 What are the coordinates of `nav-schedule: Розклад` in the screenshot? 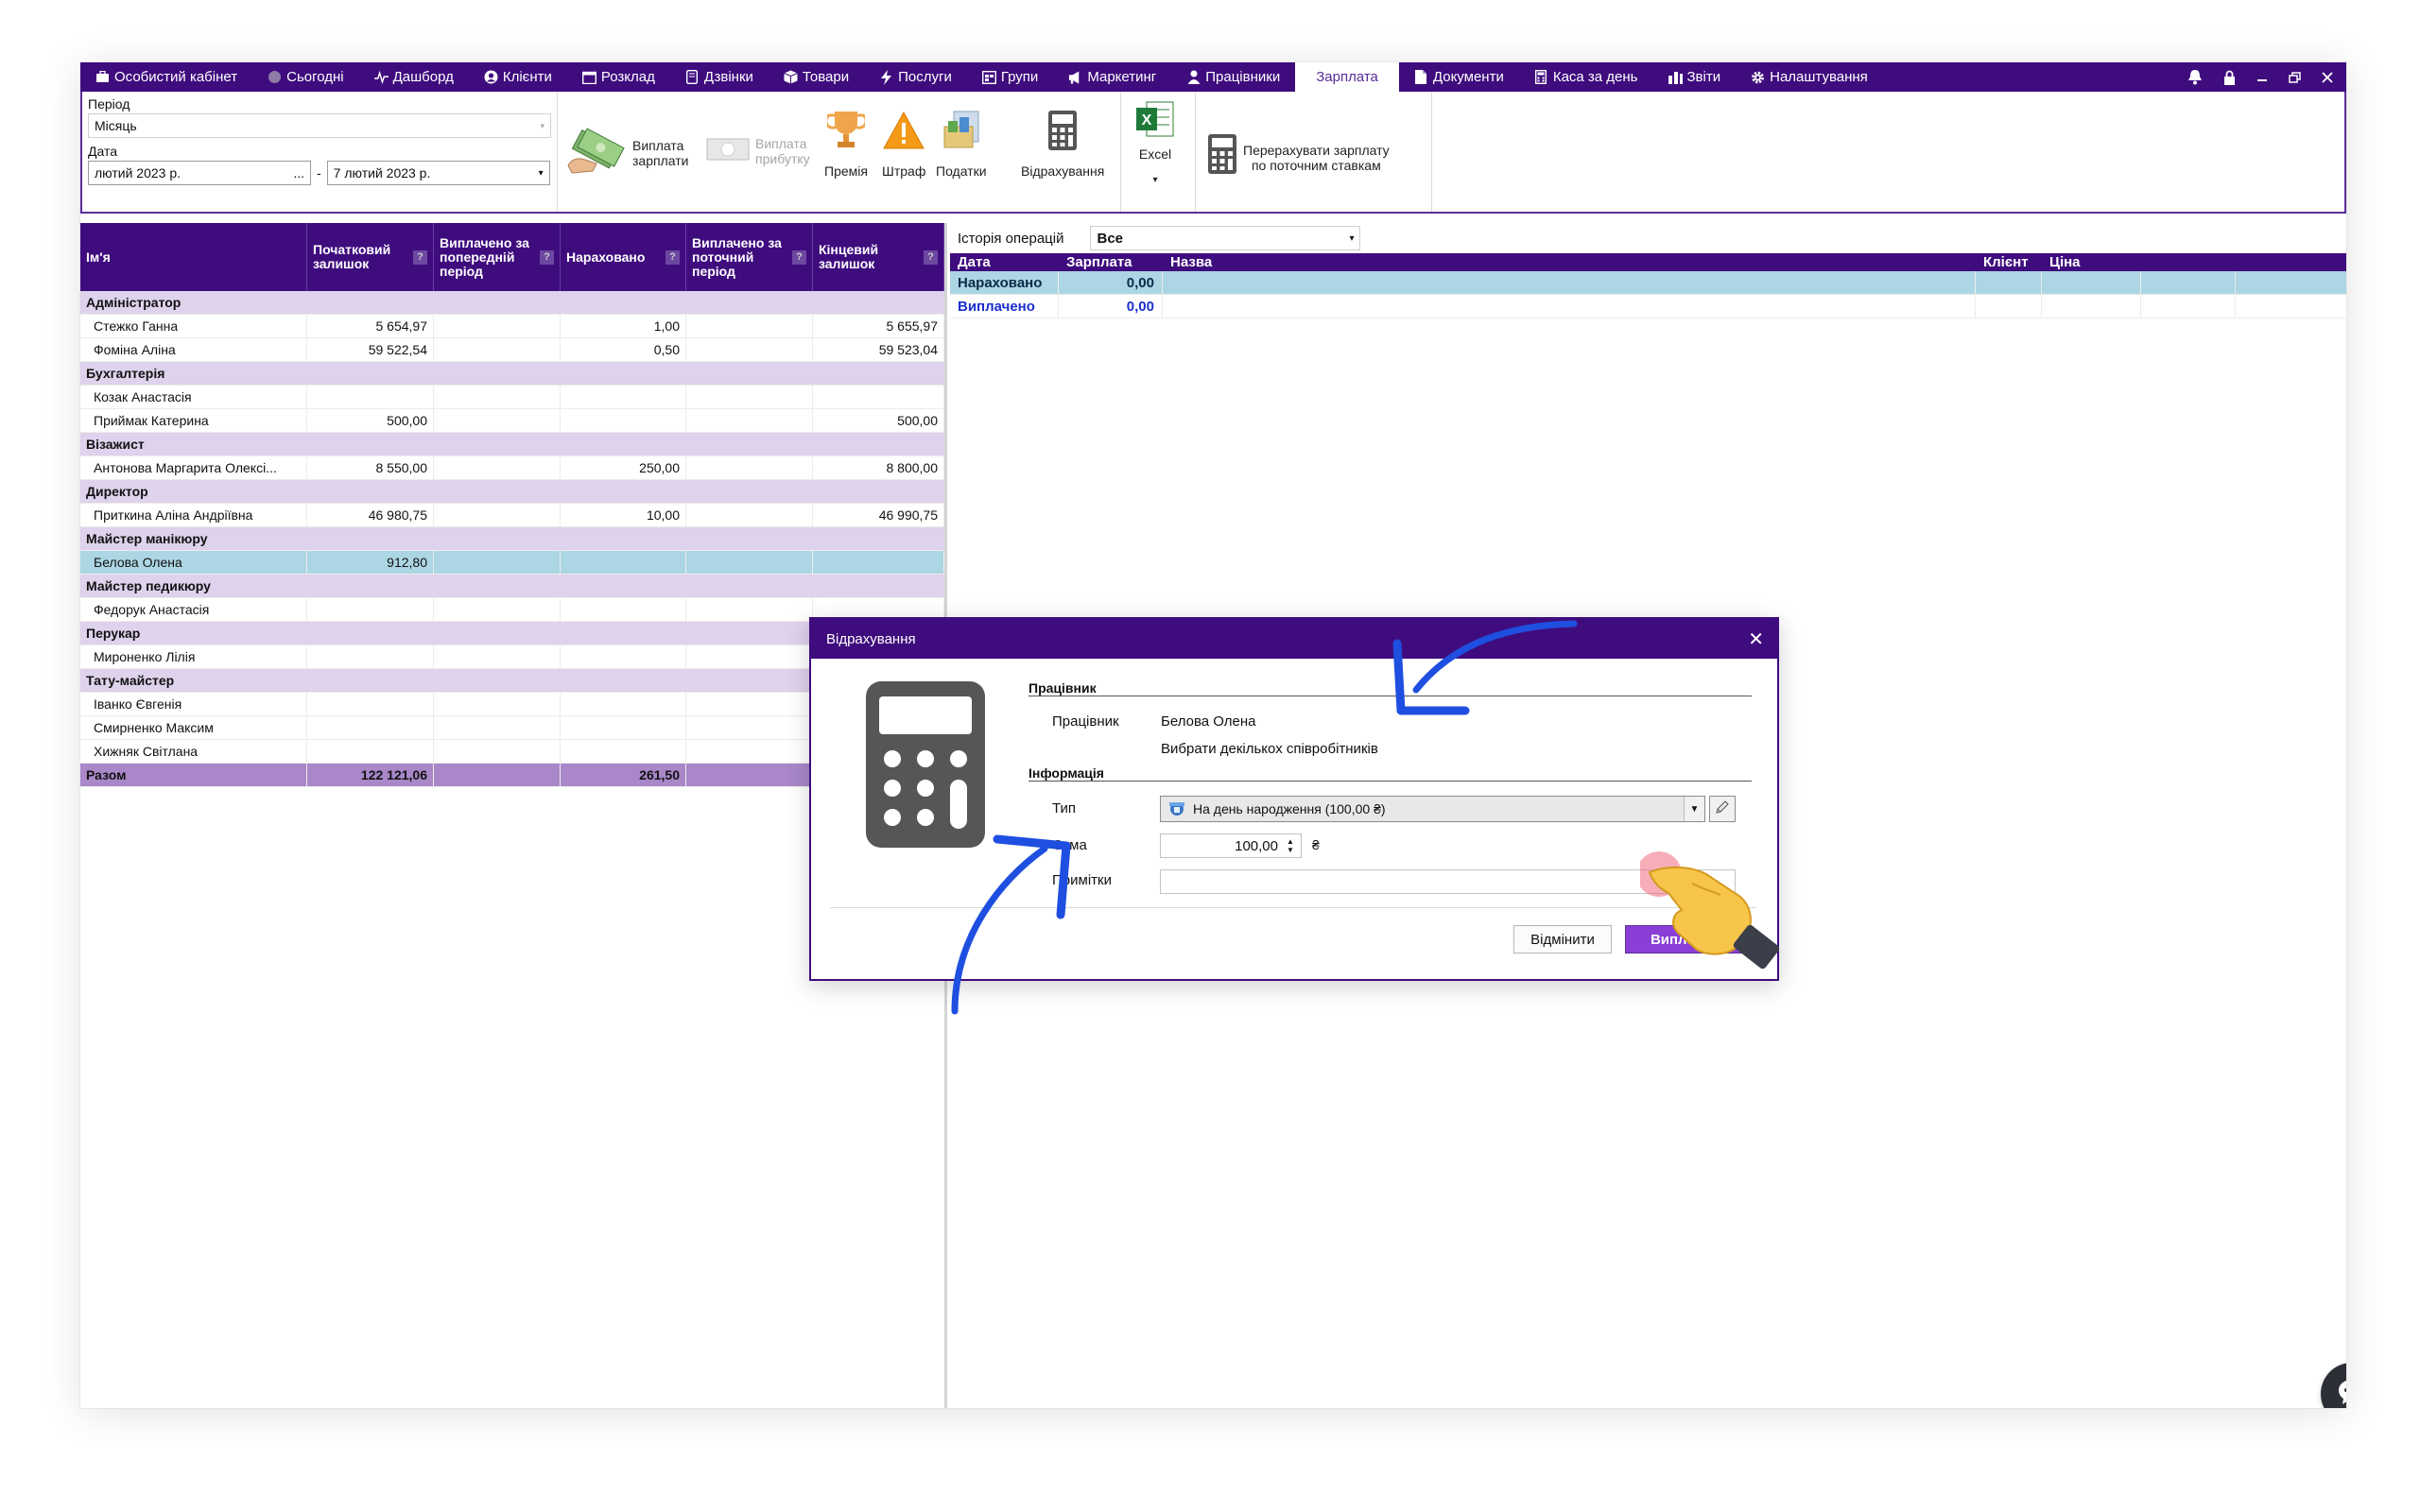 It's located at (618, 77).